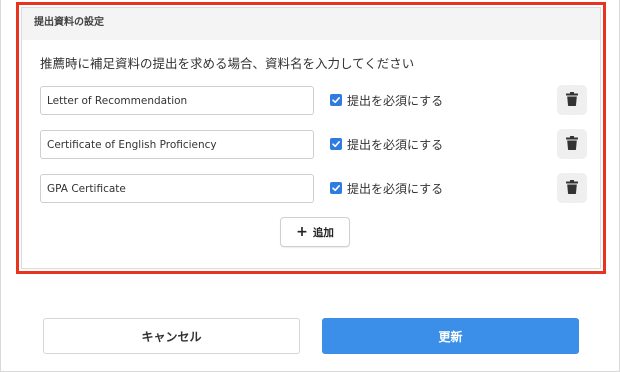 The image size is (620, 372). What do you see at coordinates (227, 63) in the screenshot?
I see `instruction-text: 推薦時に補足資料の提出を求める場合、資料名を入力してください` at bounding box center [227, 63].